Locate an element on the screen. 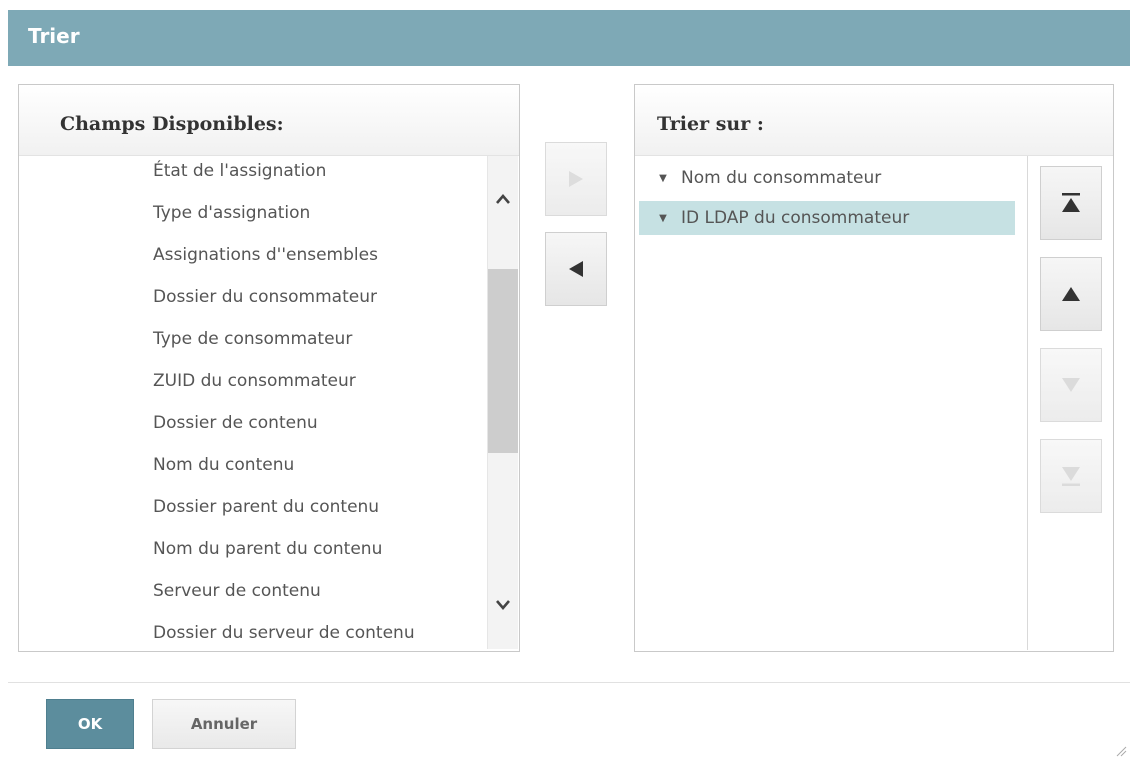 The image size is (1130, 761). list-item: Nom du contenu is located at coordinates (223, 465).